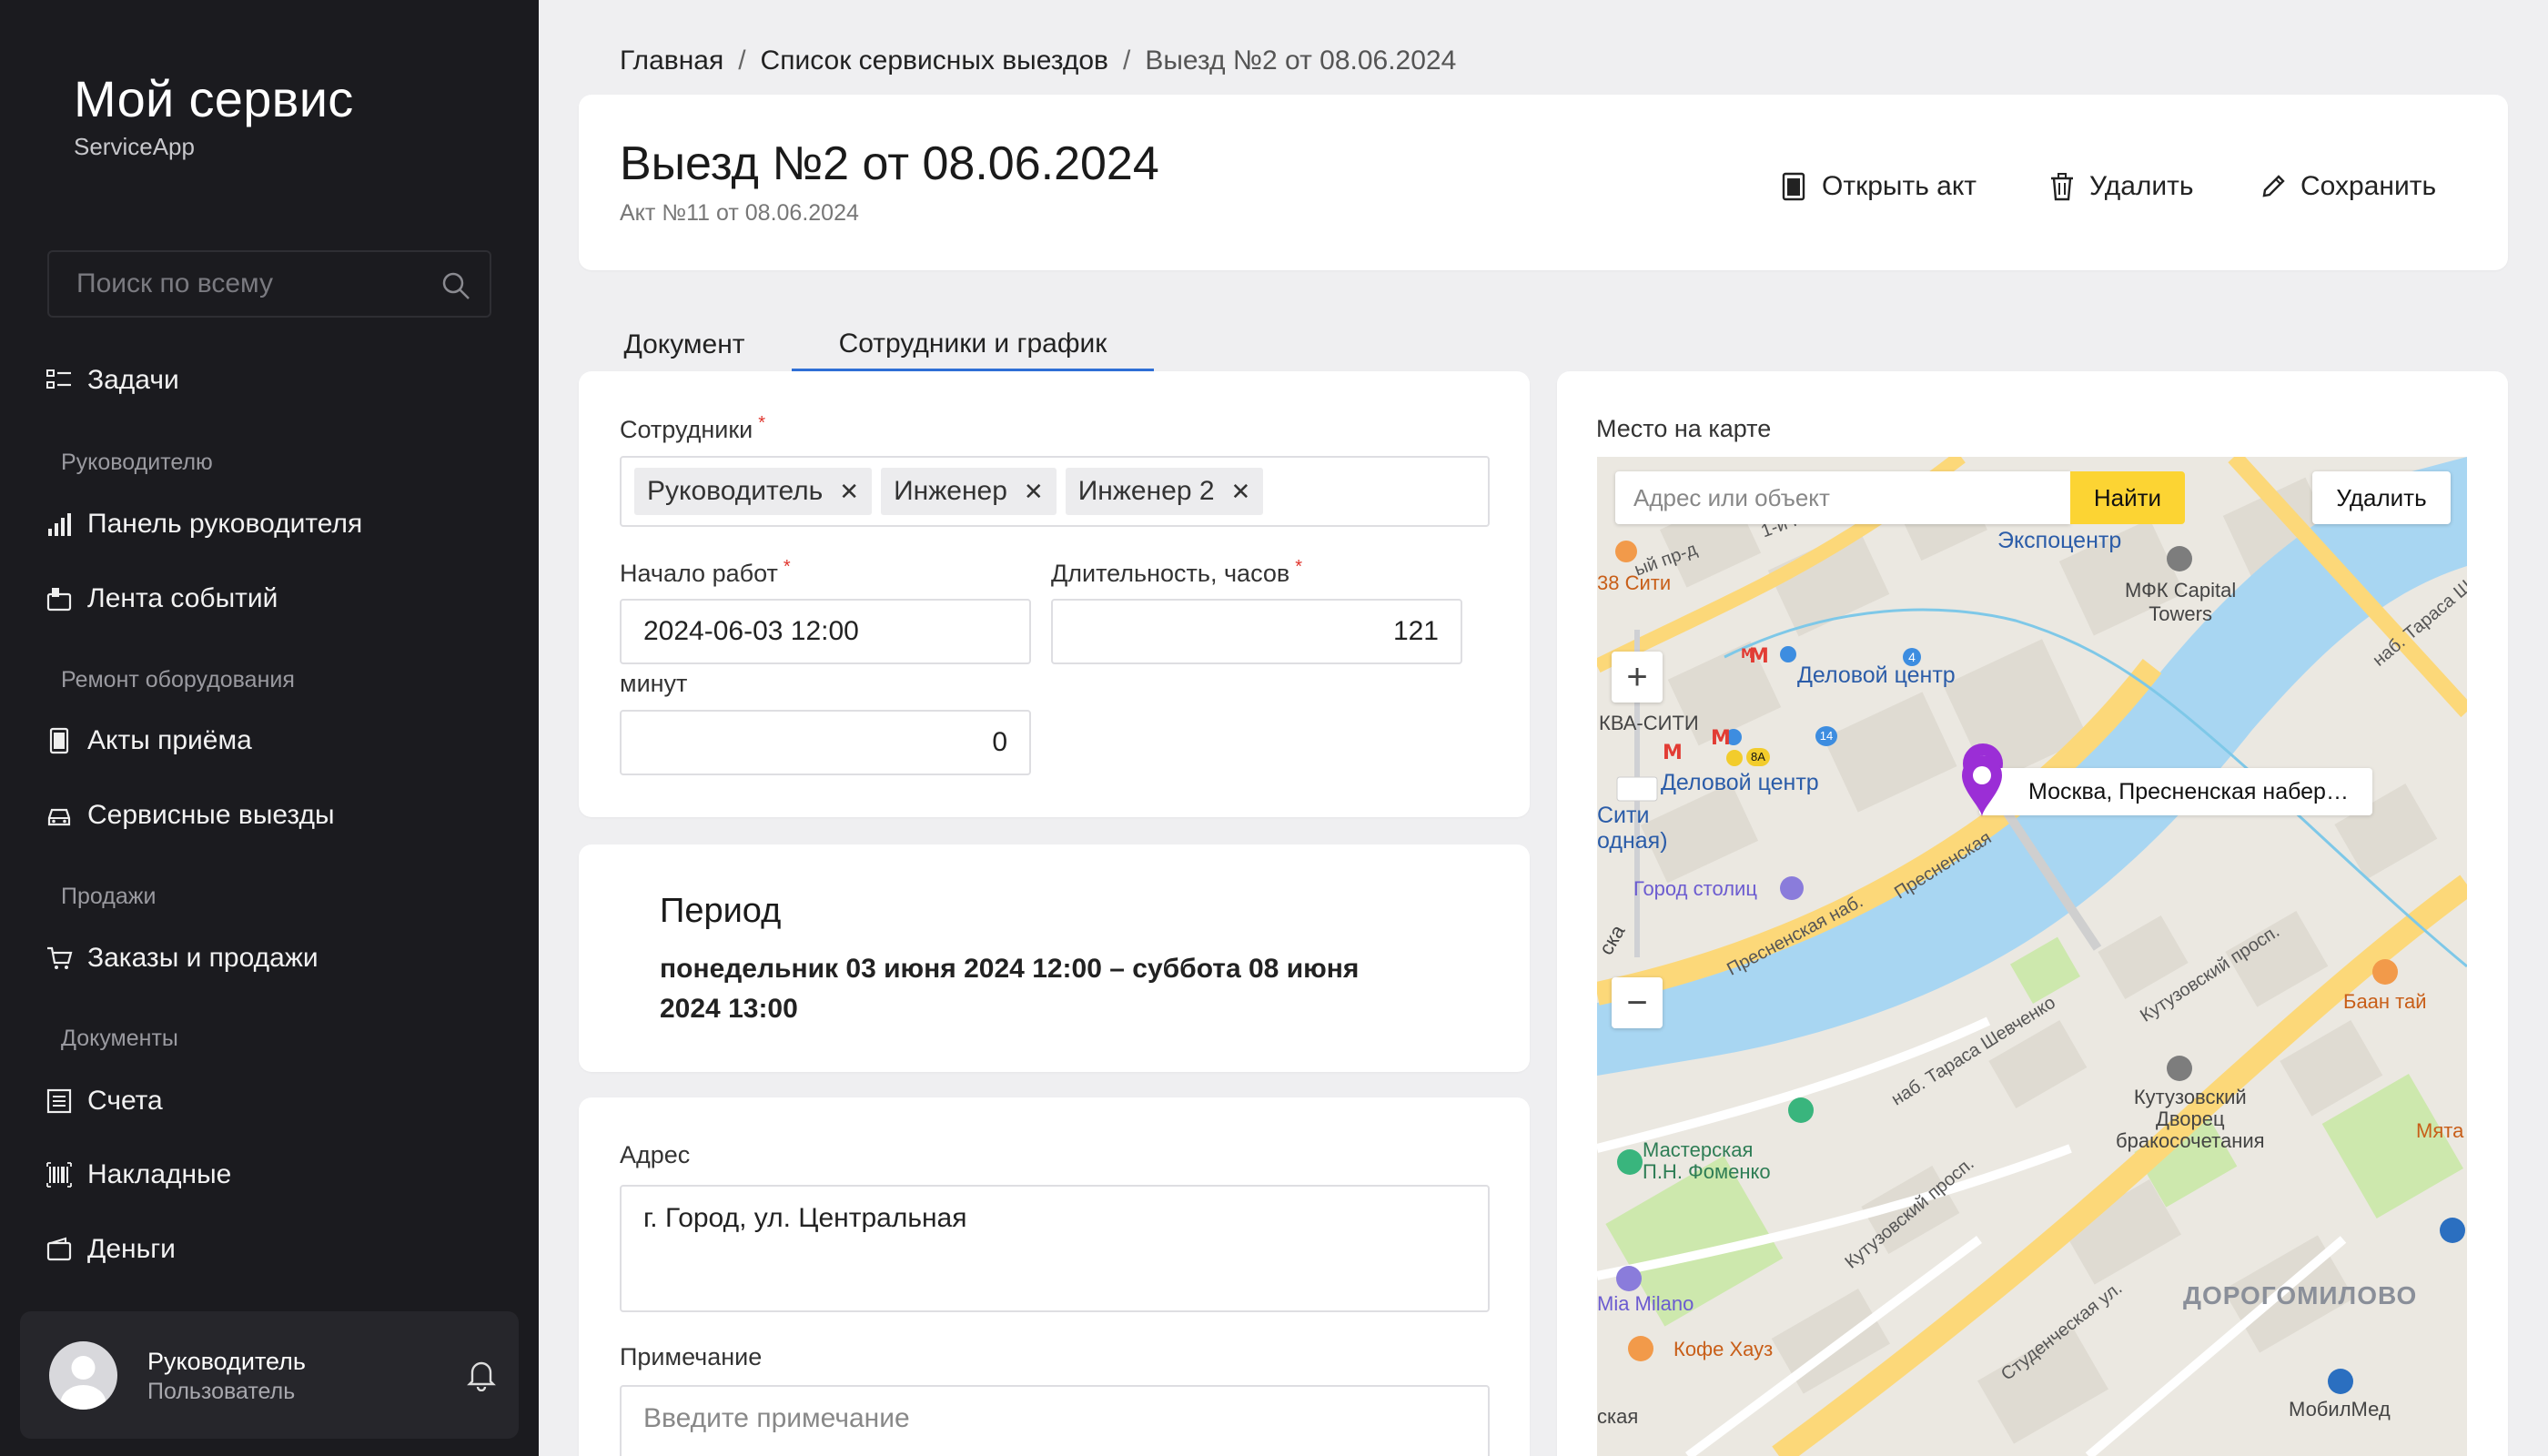  What do you see at coordinates (125, 1101) in the screenshot?
I see `nav-item-label: Счета` at bounding box center [125, 1101].